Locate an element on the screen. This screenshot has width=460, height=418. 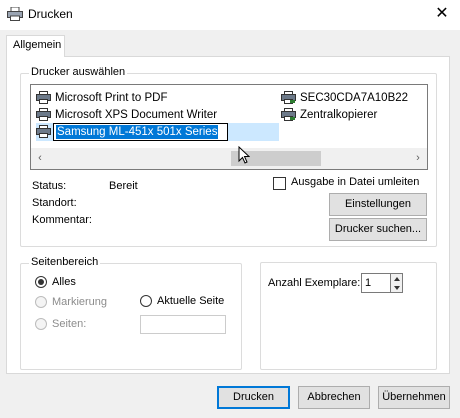
printer-item-pdf: Microsoft Print to PDF is located at coordinates (146, 98).